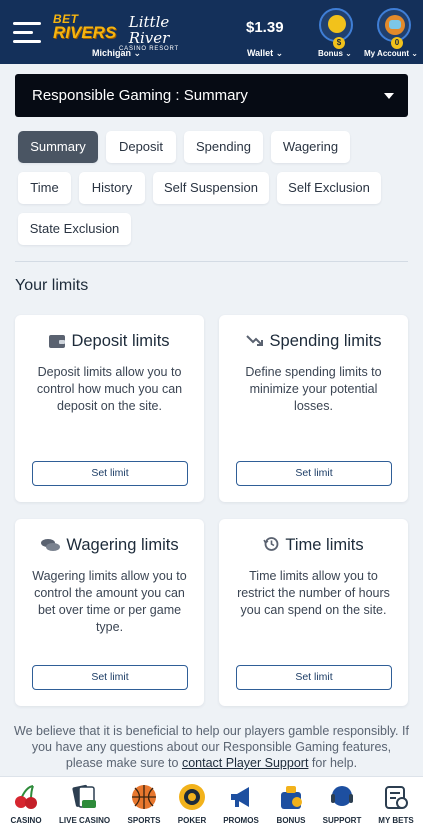  Describe the element at coordinates (211, 261) in the screenshot. I see `divider` at that location.